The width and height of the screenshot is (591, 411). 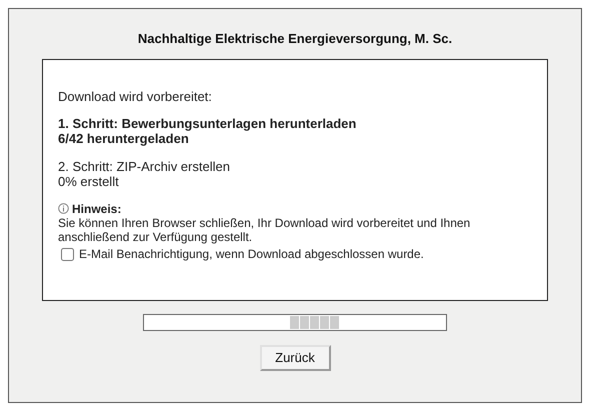 I want to click on info-icon, so click(x=63, y=208).